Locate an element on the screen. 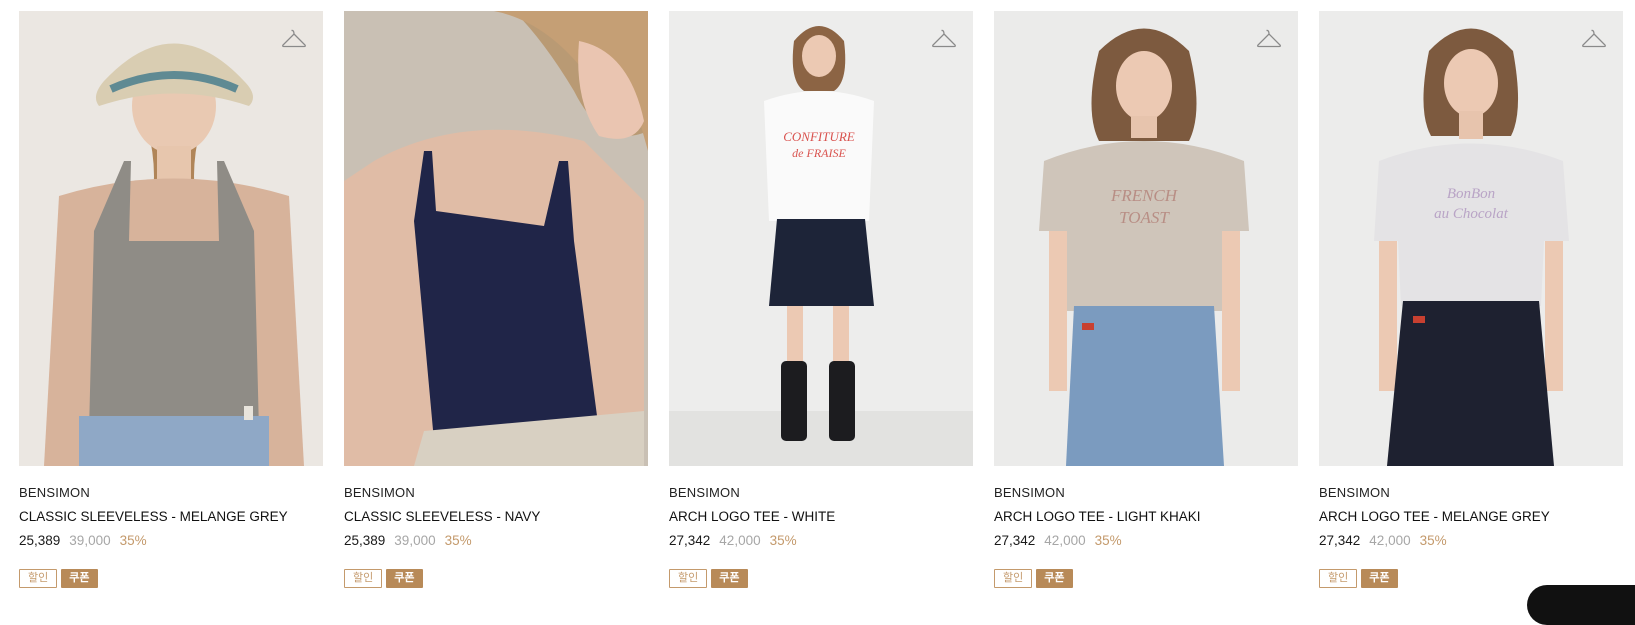 This screenshot has width=1635, height=625. svg-text: au Chocolat is located at coordinates (1471, 214).